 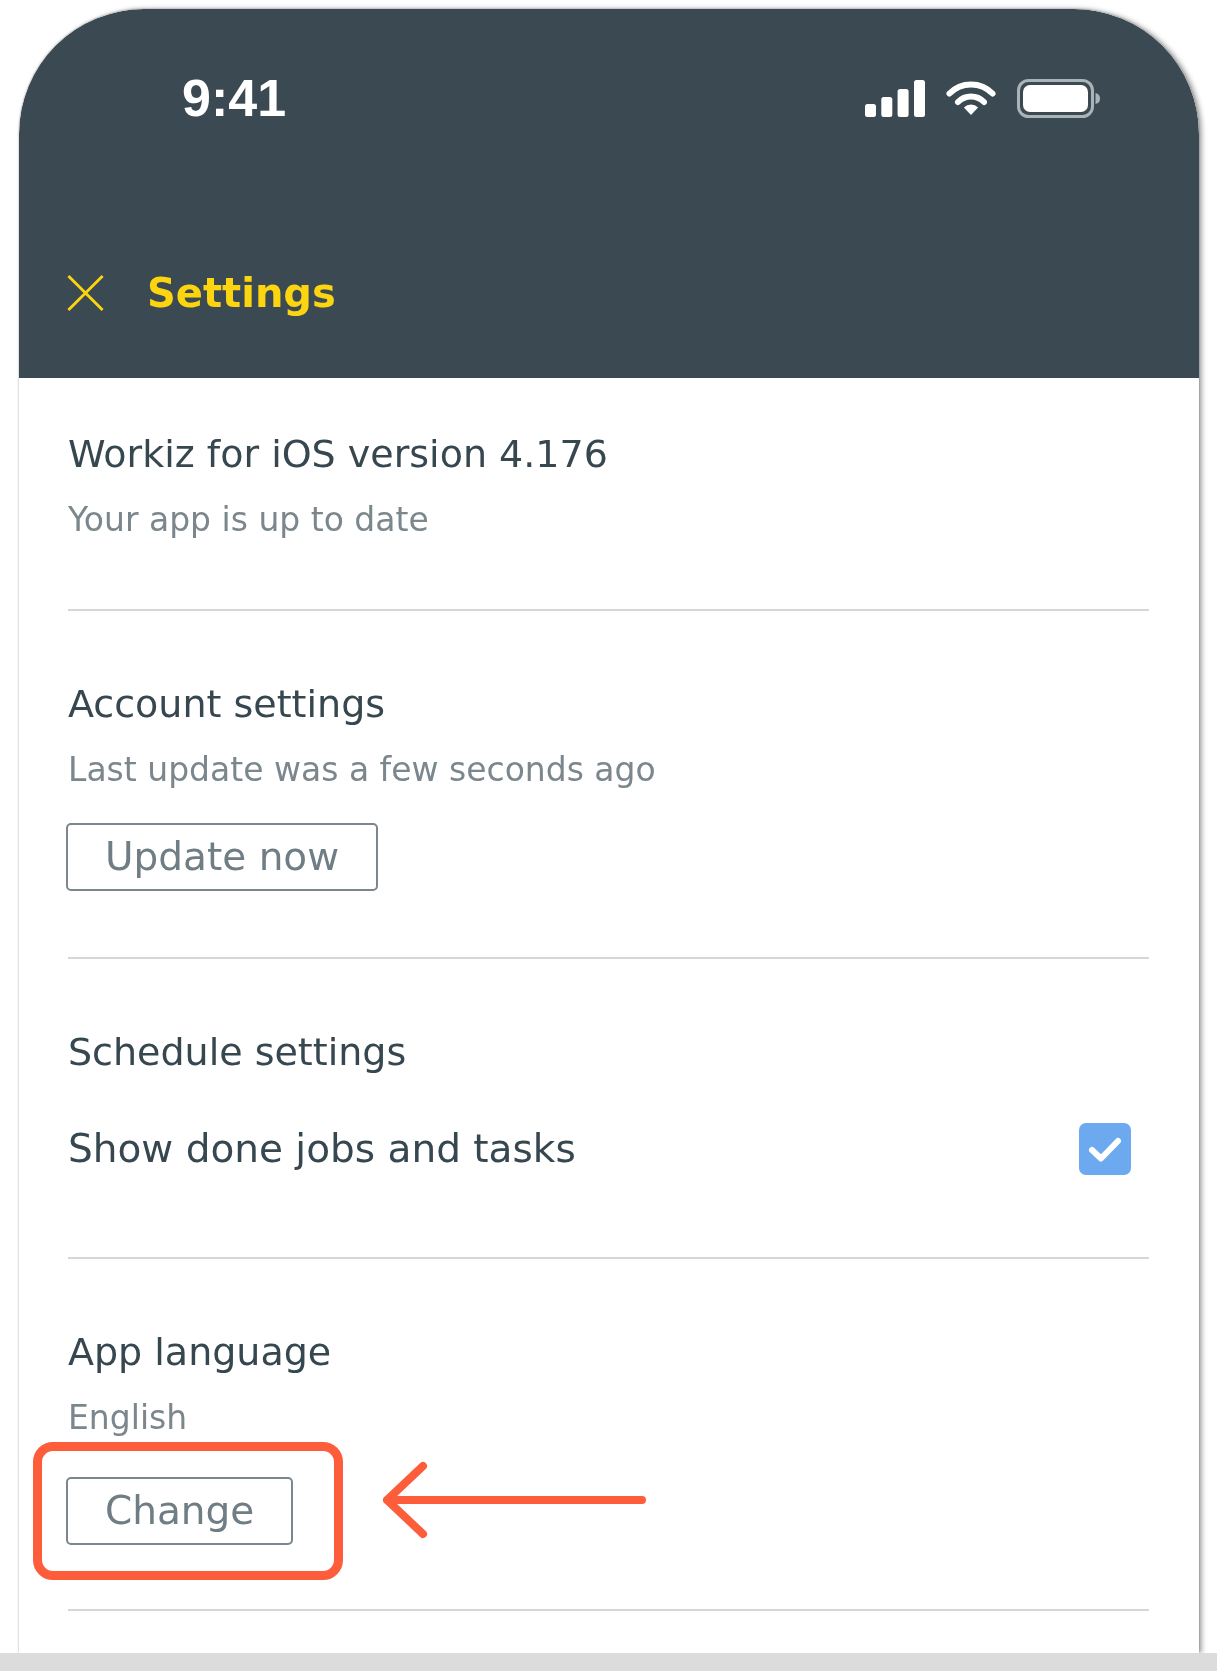 What do you see at coordinates (128, 1418) in the screenshot?
I see `section-subtitle: English` at bounding box center [128, 1418].